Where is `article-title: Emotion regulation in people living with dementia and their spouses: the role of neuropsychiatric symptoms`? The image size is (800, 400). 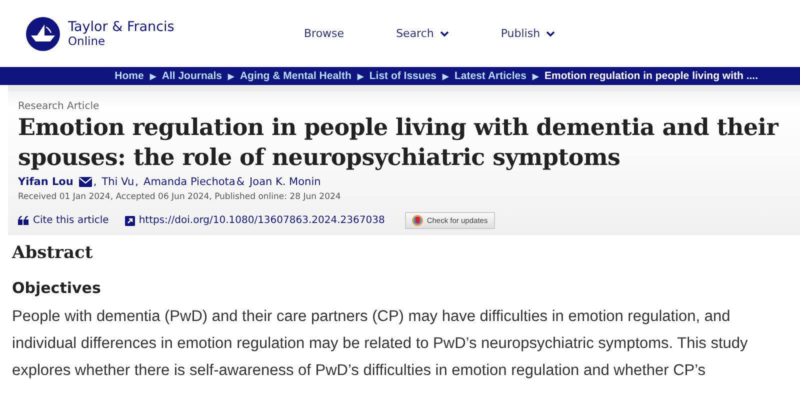 article-title: Emotion regulation in people living with dementia and their spouses: the role of neuropsychiatric symptoms is located at coordinates (399, 143).